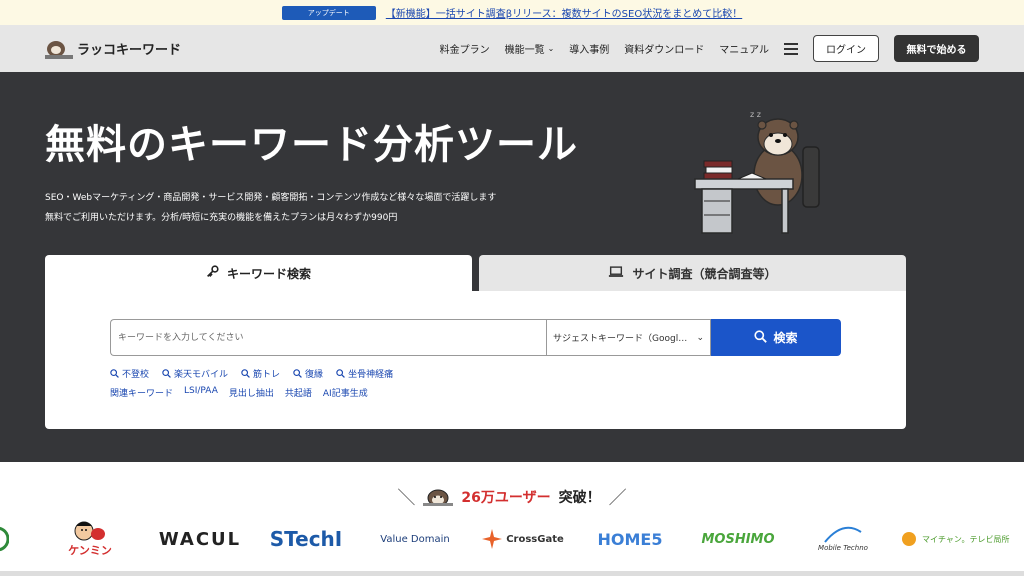  What do you see at coordinates (579, 498) in the screenshot?
I see `users-suffix: 突破！` at bounding box center [579, 498].